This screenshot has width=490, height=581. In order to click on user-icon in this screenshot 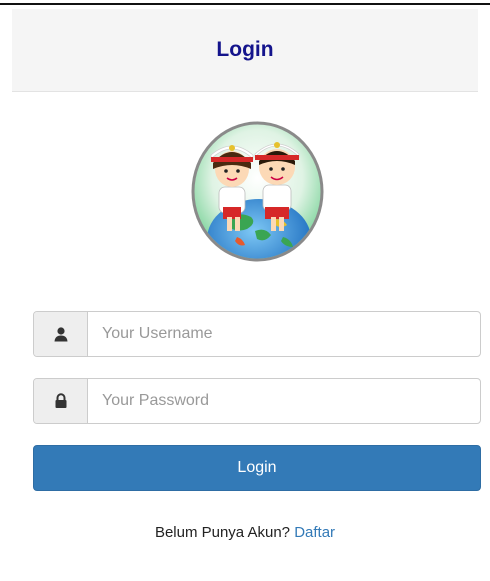, I will do `click(61, 334)`.